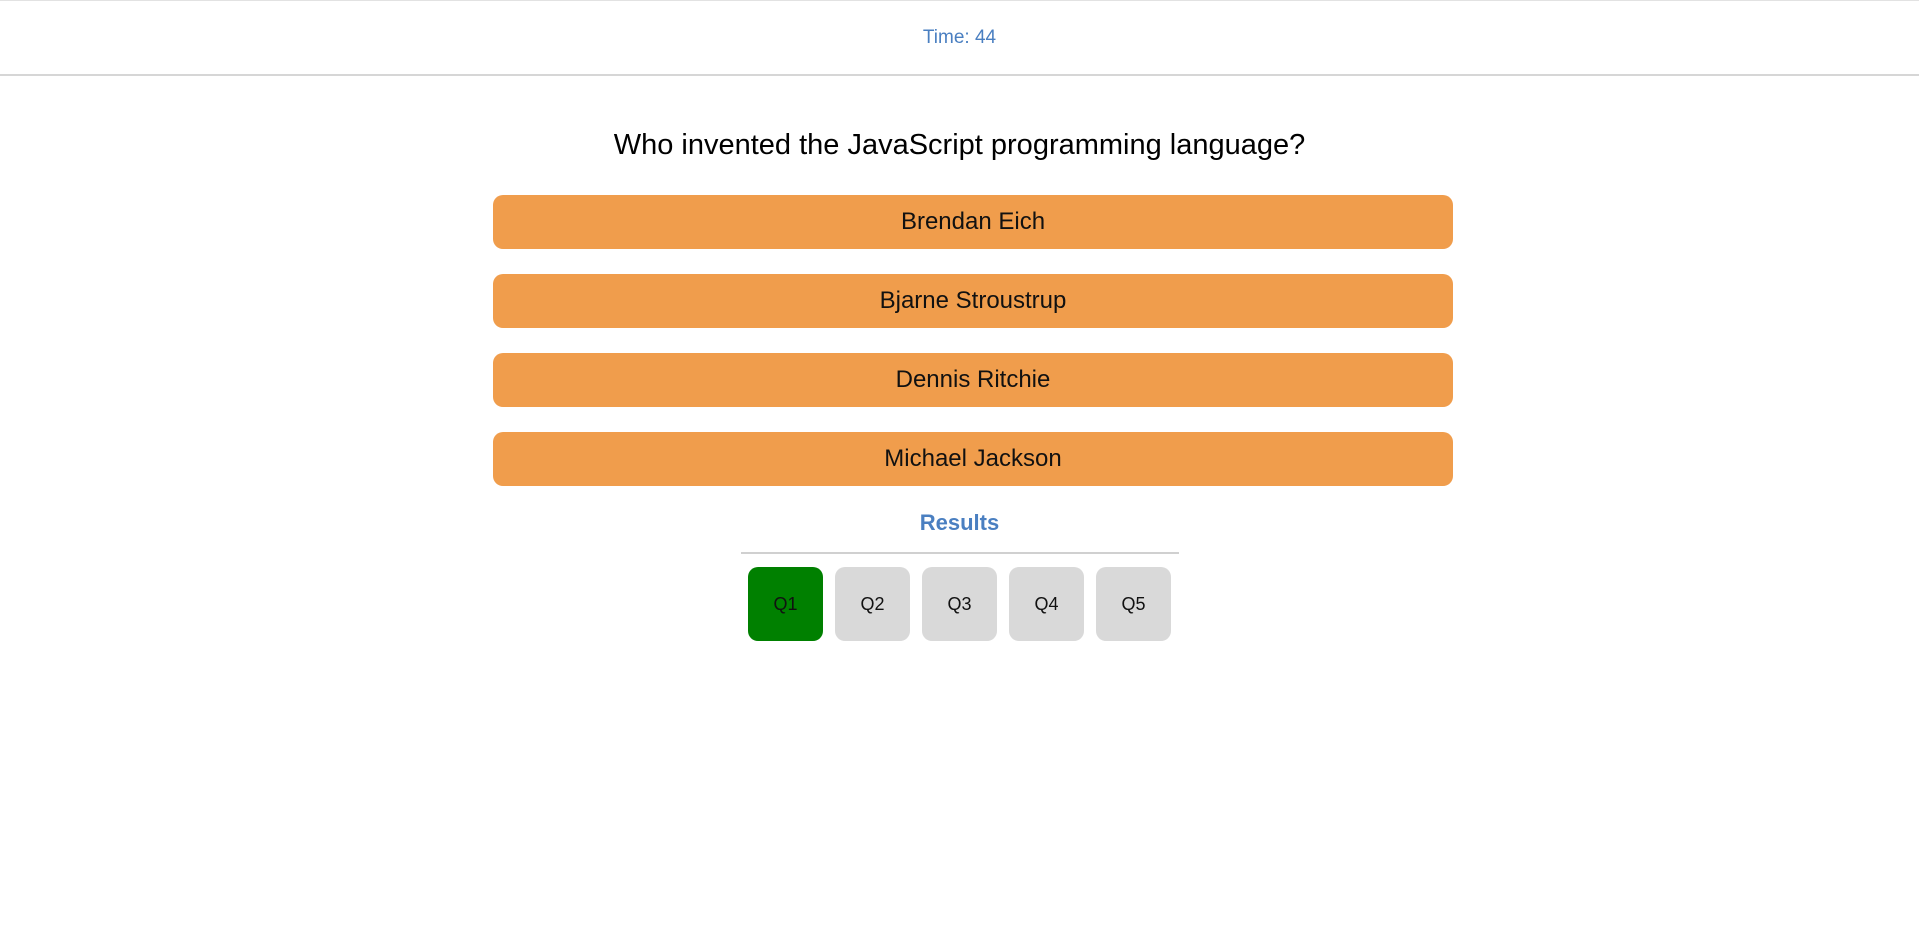 The width and height of the screenshot is (1919, 940). I want to click on answer-button-1: Brendan Eich, so click(973, 222).